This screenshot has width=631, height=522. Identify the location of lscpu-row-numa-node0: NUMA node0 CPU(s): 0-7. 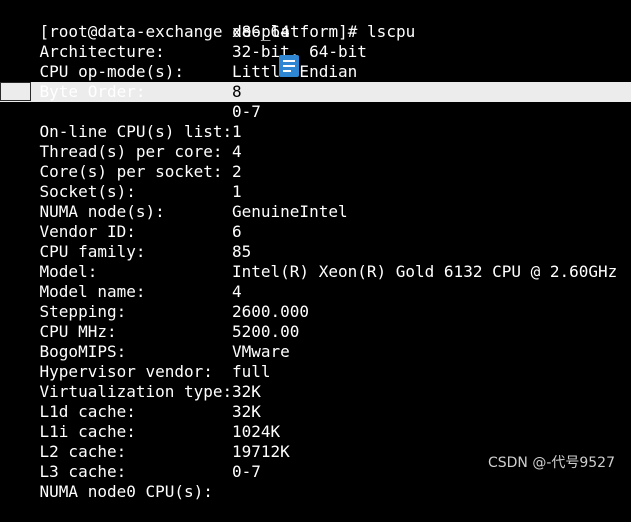
(131, 481).